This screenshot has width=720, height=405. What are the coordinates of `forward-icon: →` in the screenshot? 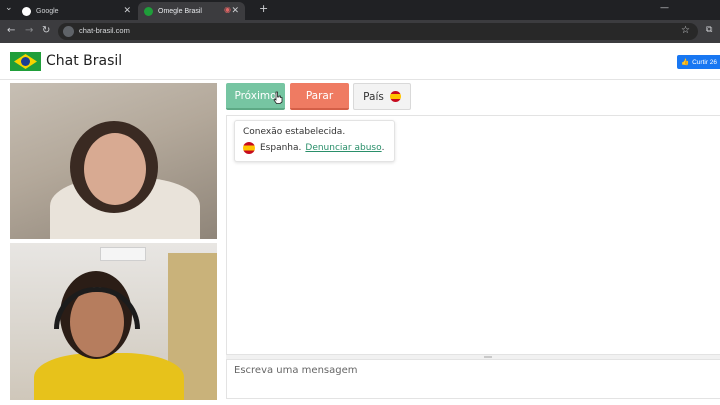 It's located at (29, 30).